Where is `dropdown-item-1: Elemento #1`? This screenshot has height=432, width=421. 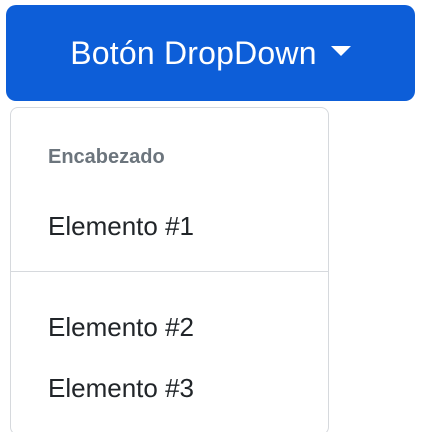
dropdown-item-1: Elemento #1 is located at coordinates (169, 226).